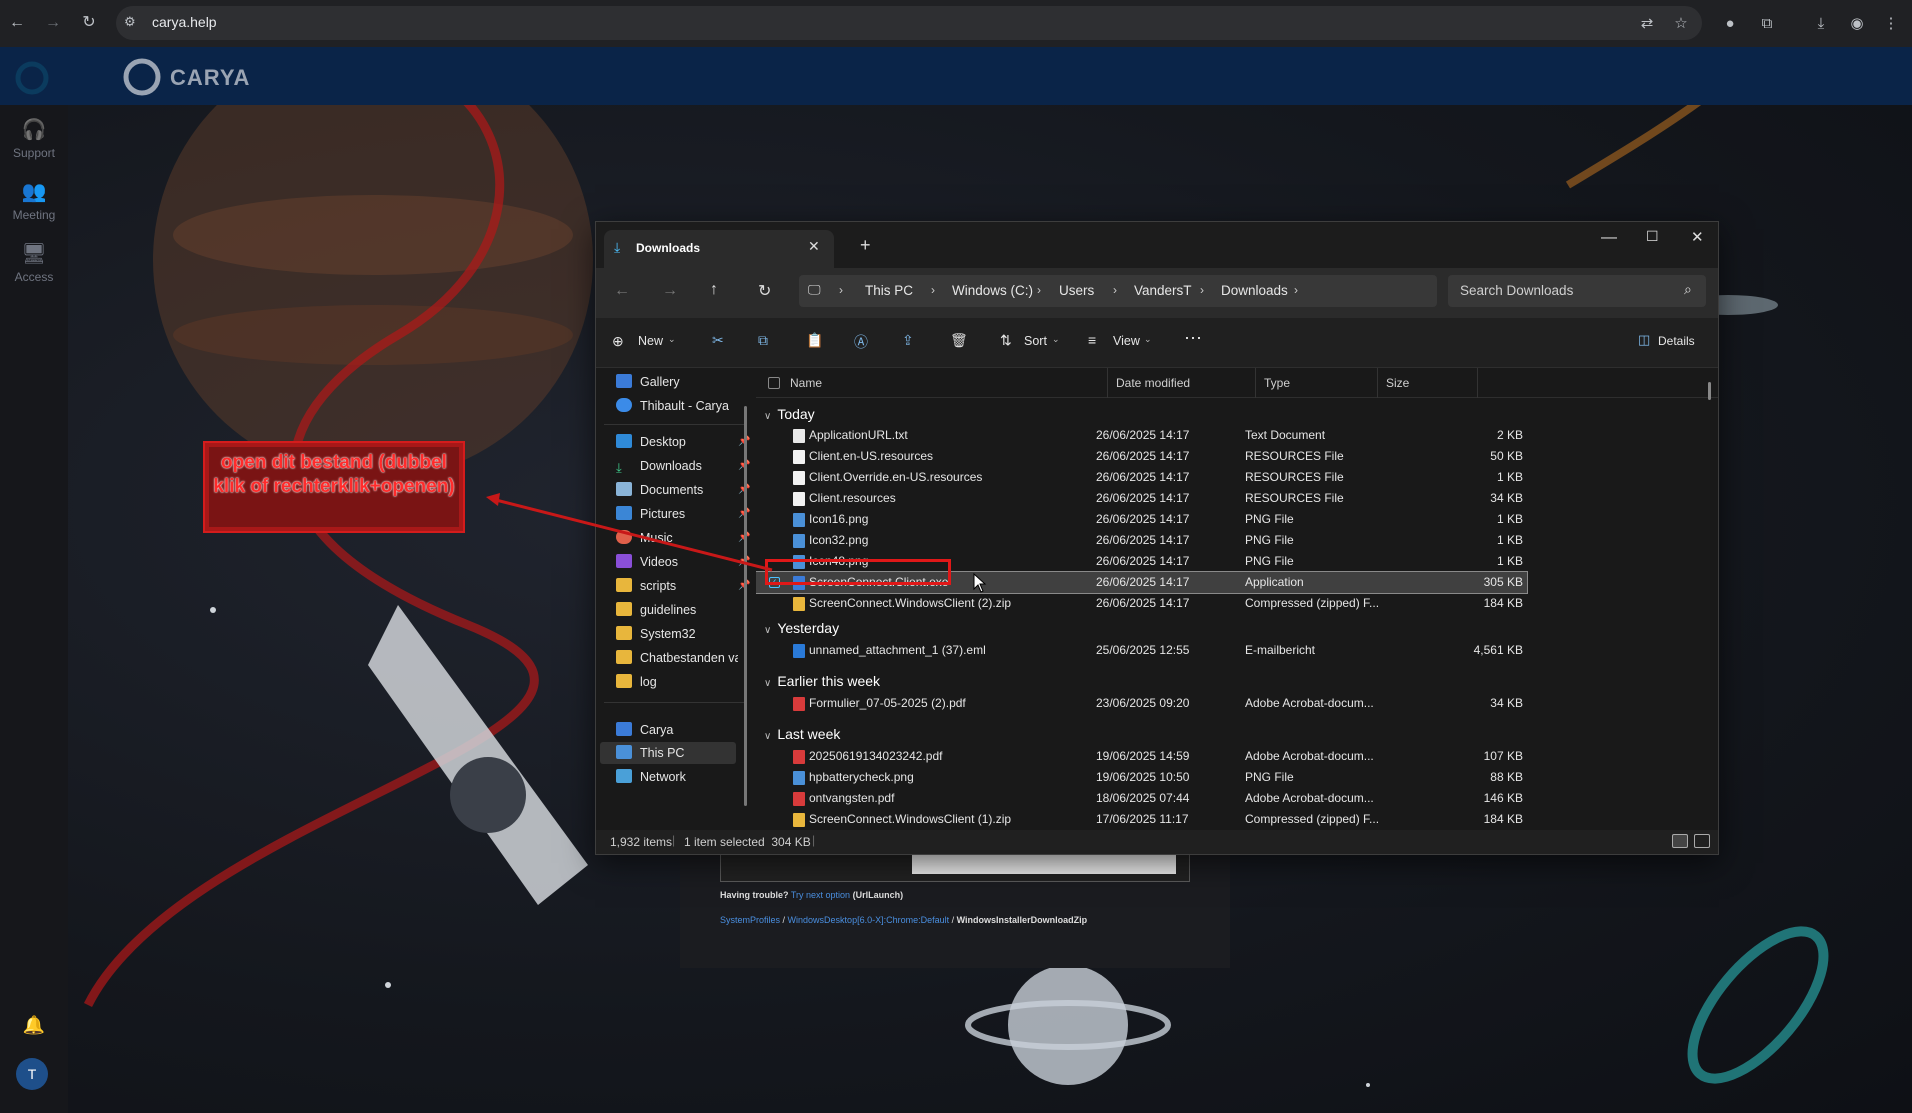  I want to click on sort-button: Sort, so click(1035, 341).